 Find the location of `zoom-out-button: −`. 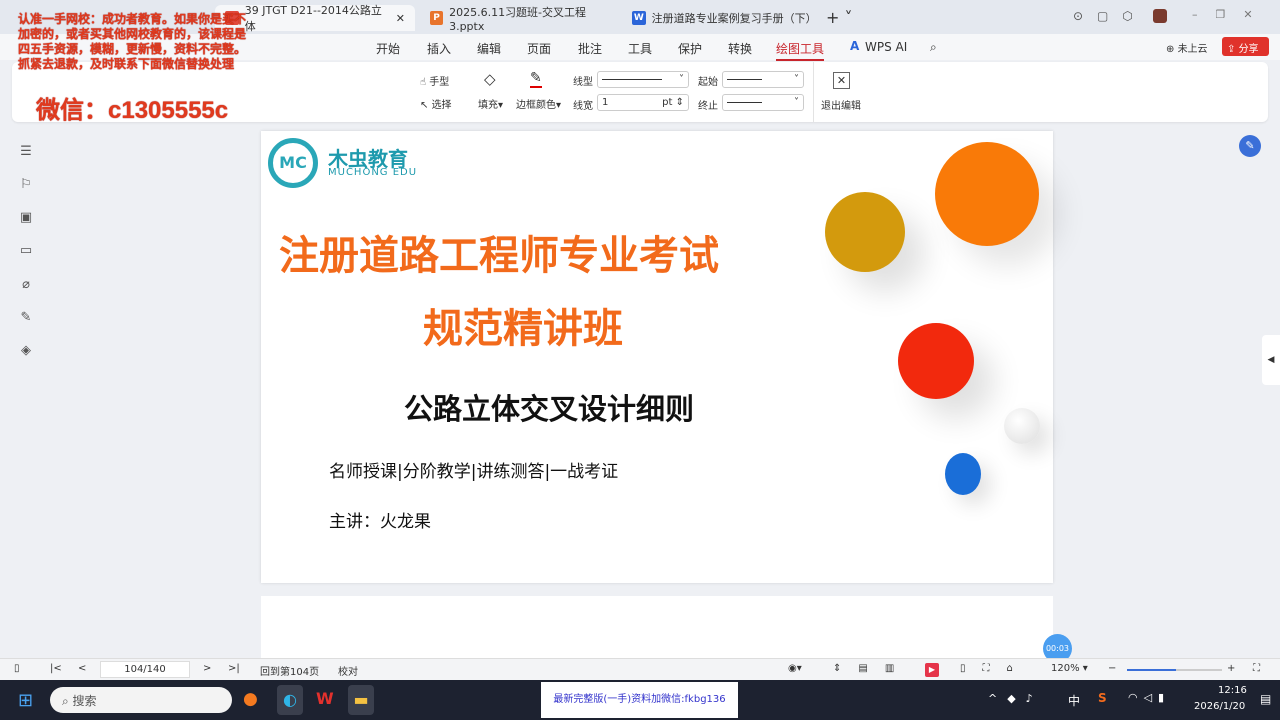

zoom-out-button: − is located at coordinates (1112, 668).